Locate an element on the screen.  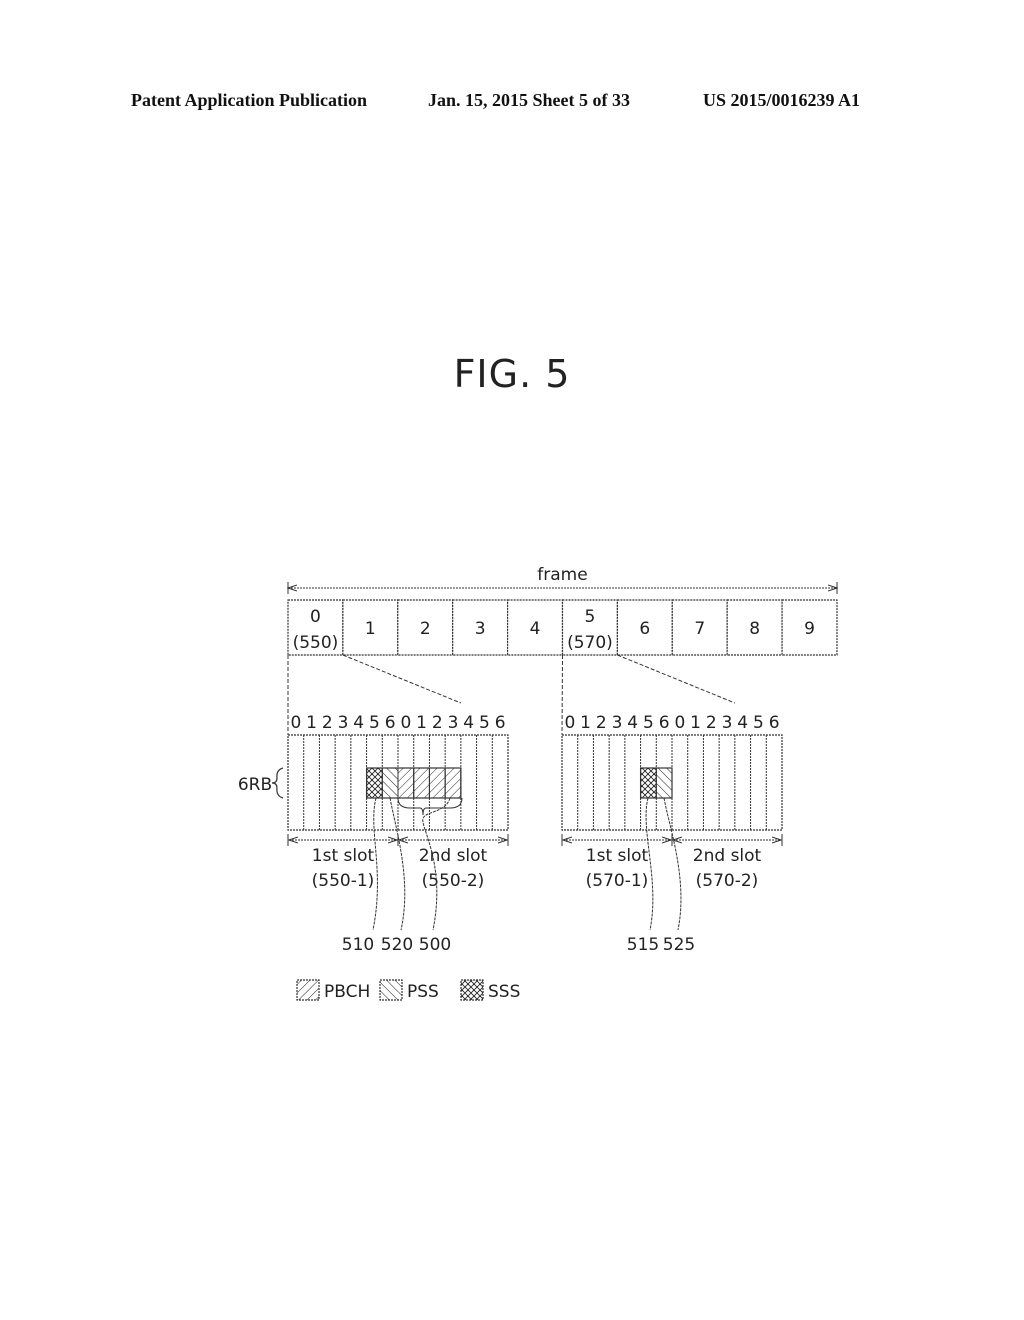
subframe-9: 9 is located at coordinates (809, 627).